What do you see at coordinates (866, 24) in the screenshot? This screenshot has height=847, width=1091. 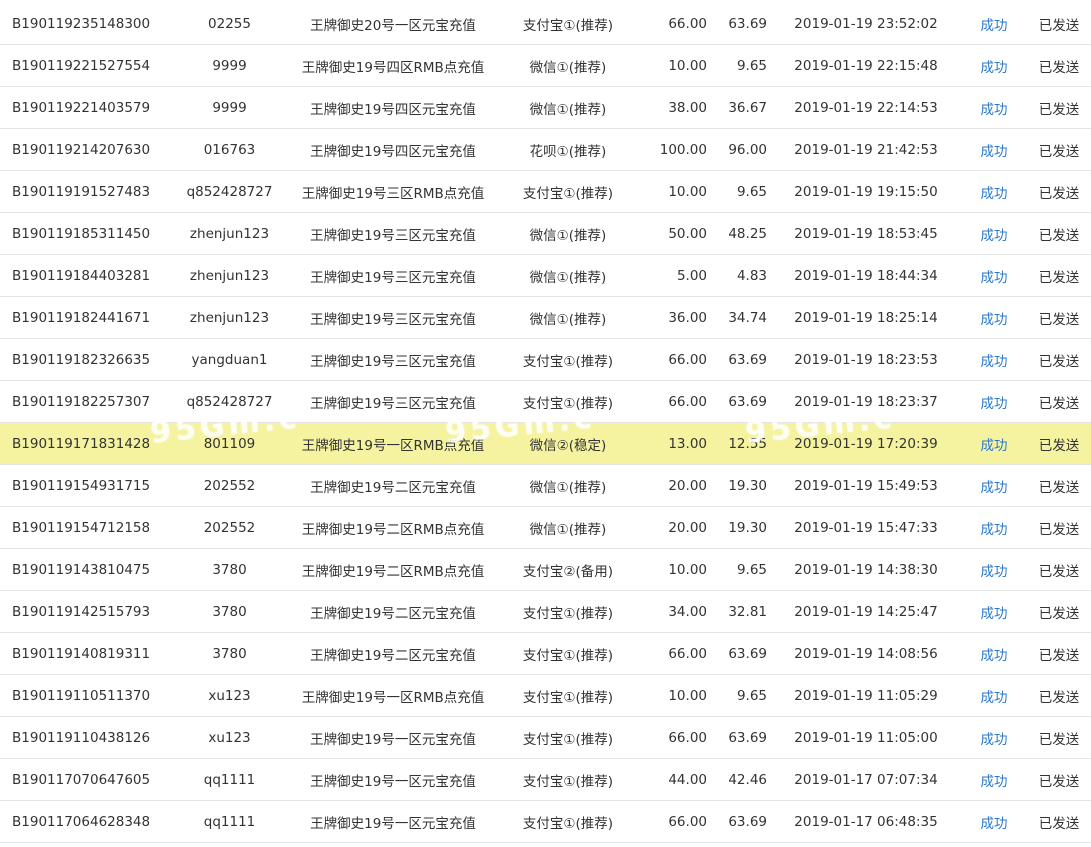 I see `order-time-cell: 2019-01-19 23:52:02` at bounding box center [866, 24].